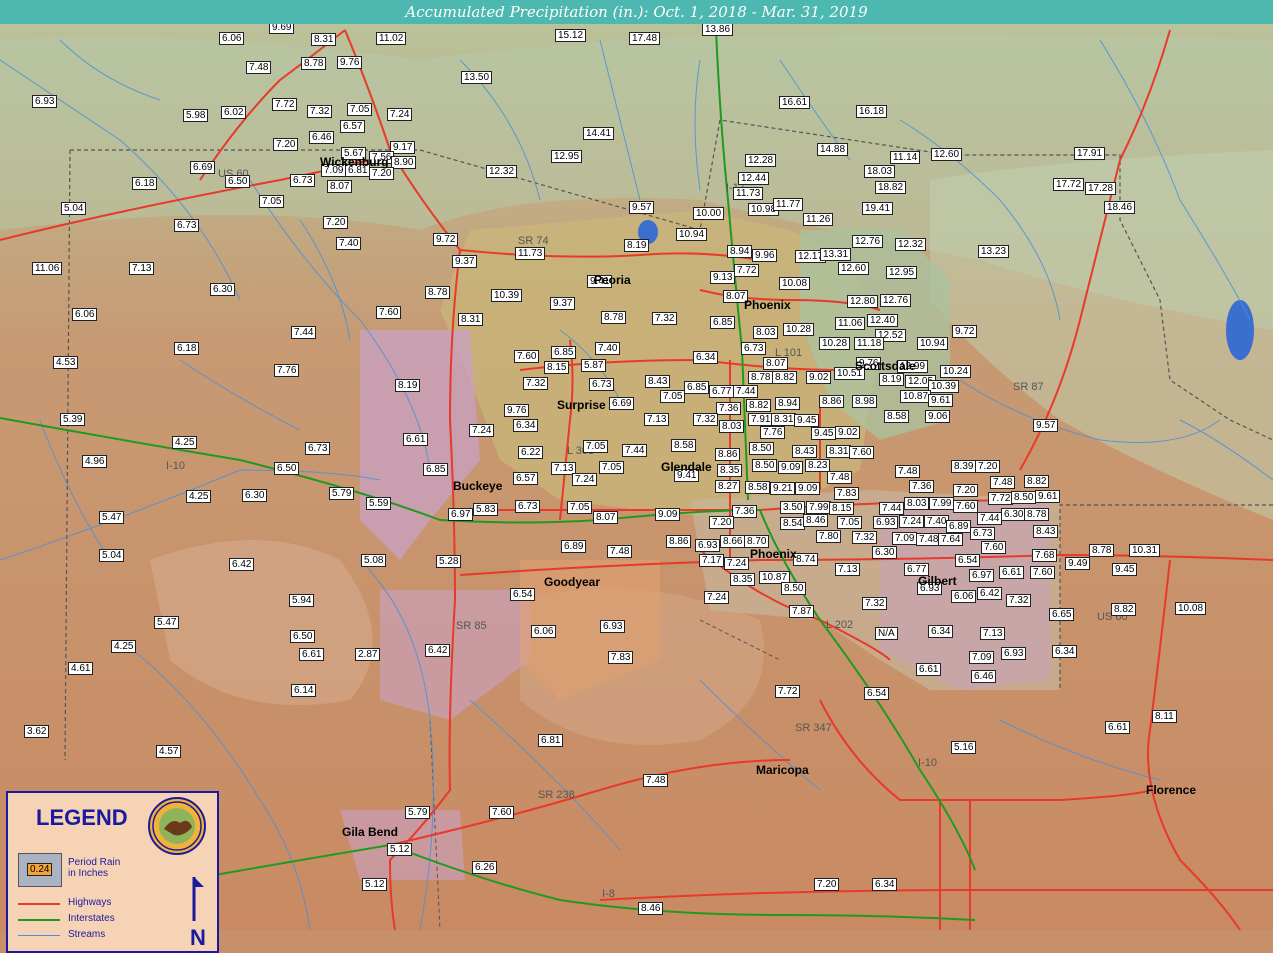 The width and height of the screenshot is (1273, 953). What do you see at coordinates (485, 867) in the screenshot?
I see `rain-gauge-value: 6.26` at bounding box center [485, 867].